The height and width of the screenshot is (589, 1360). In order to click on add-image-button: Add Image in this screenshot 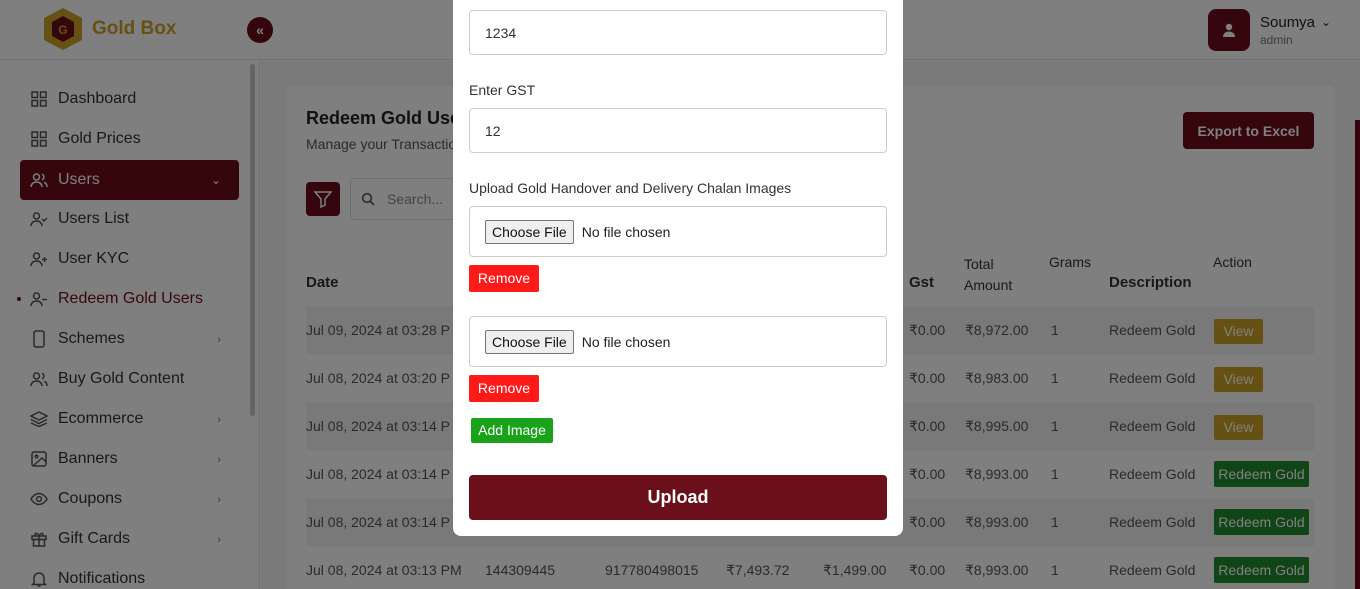, I will do `click(512, 430)`.